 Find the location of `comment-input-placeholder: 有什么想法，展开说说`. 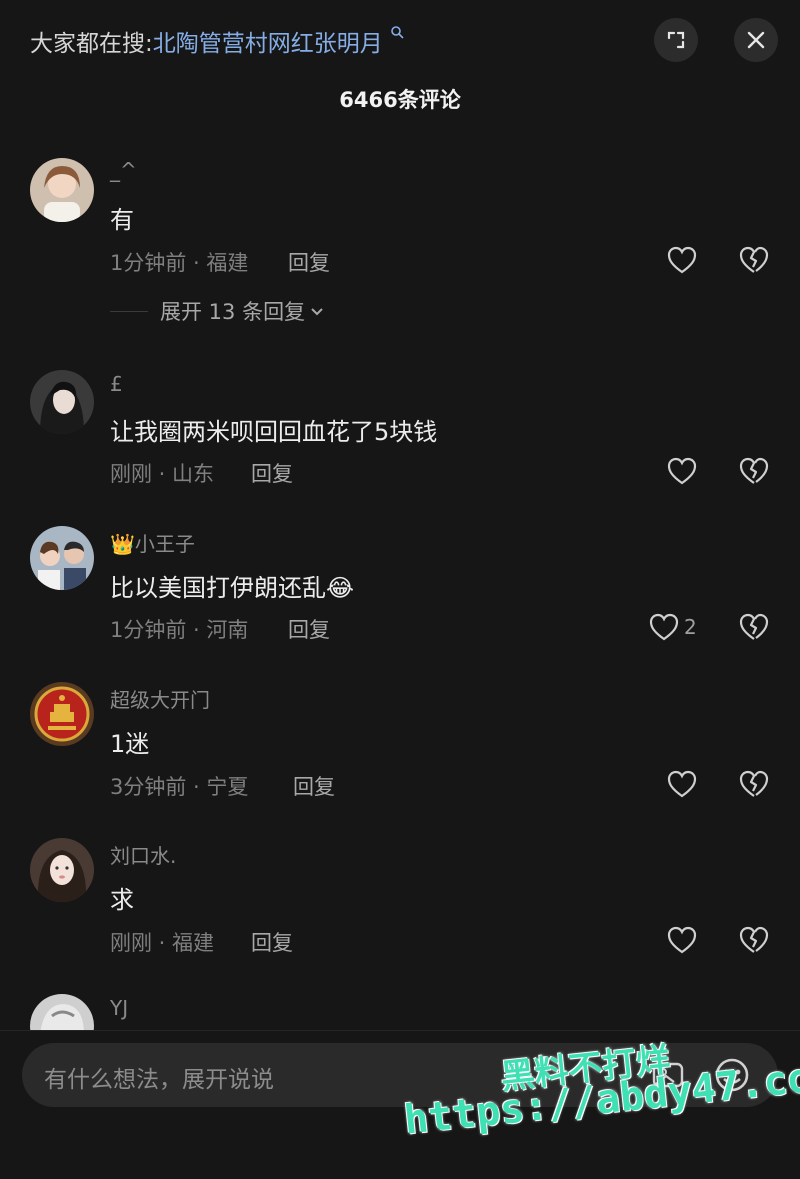

comment-input-placeholder: 有什么想法，展开说说 is located at coordinates (159, 1080).